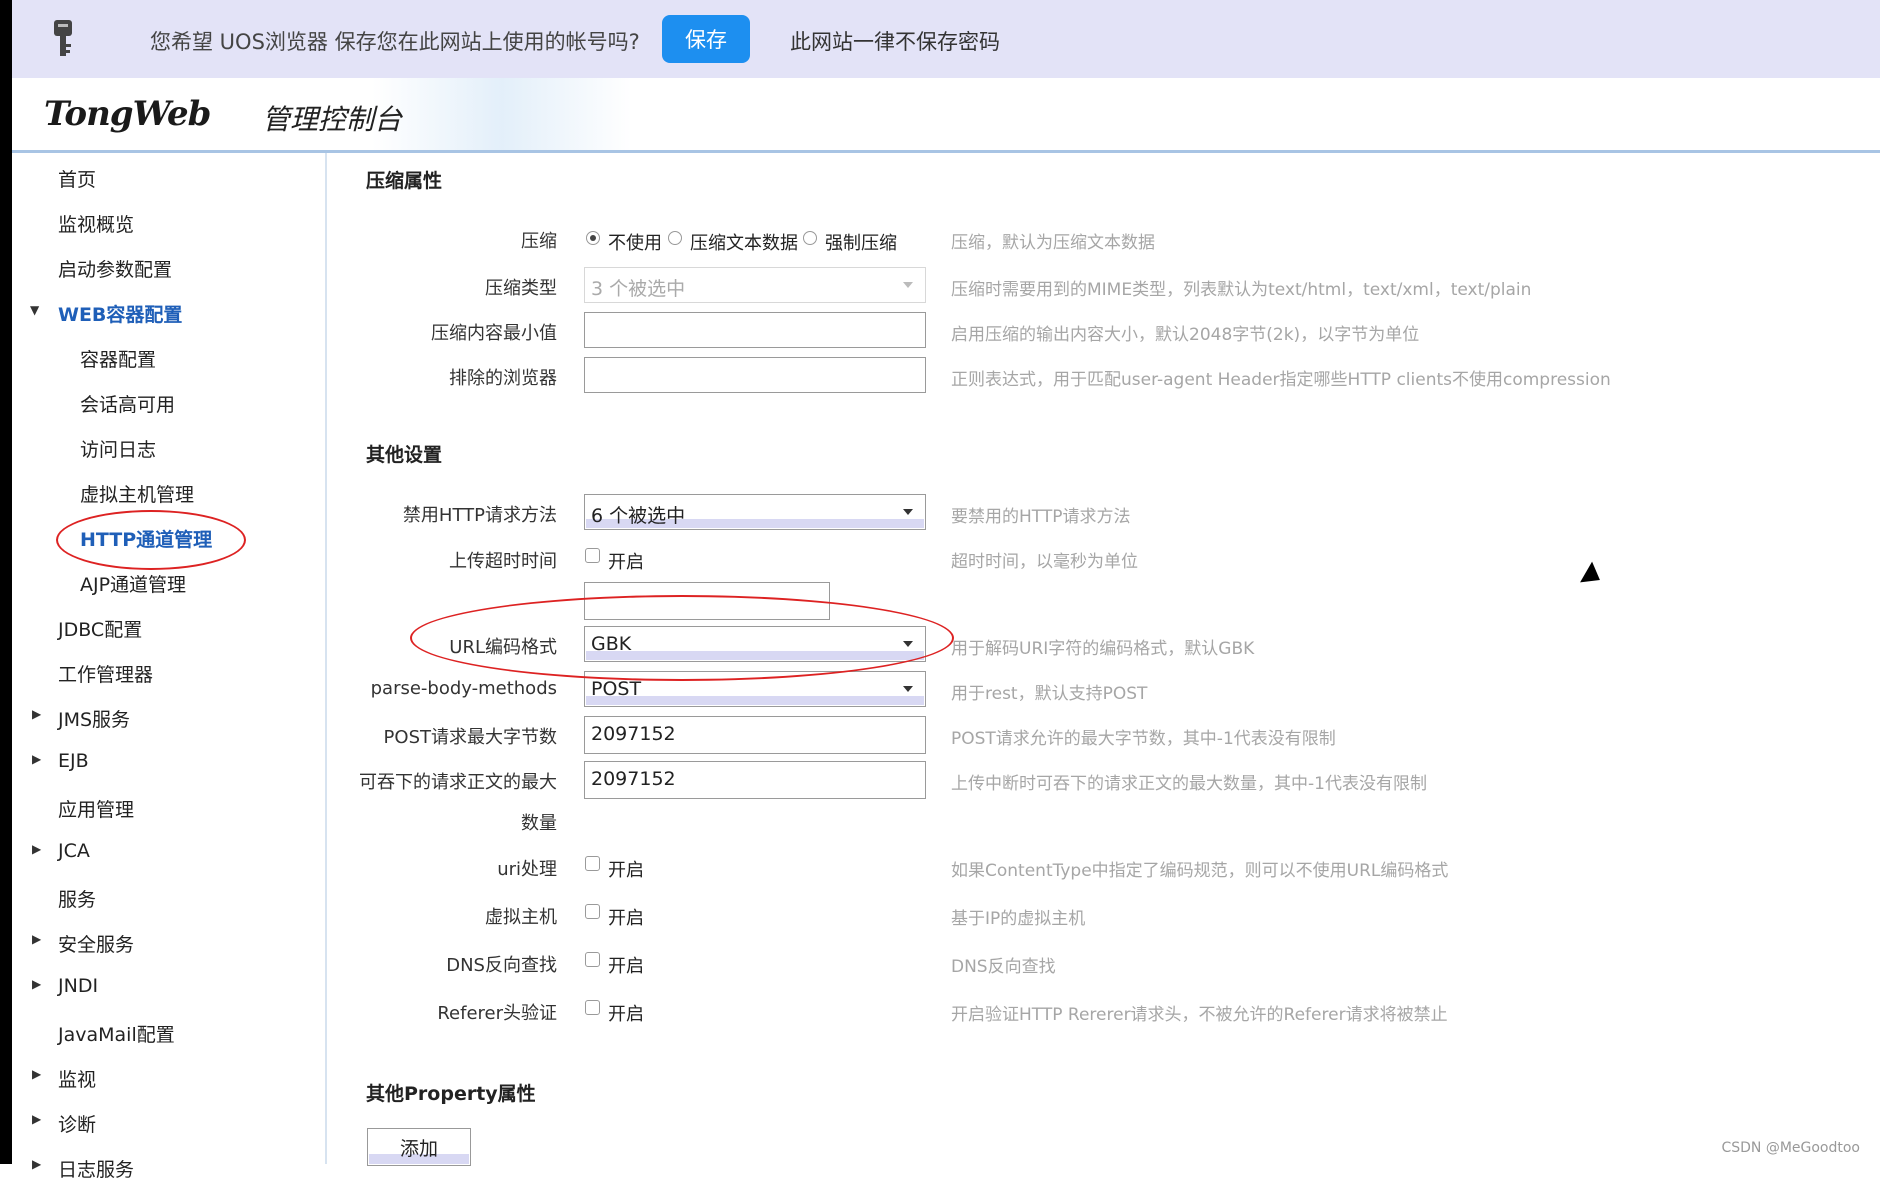 This screenshot has width=1880, height=1182. I want to click on sidebar-item-ejb: EJB, so click(73, 761).